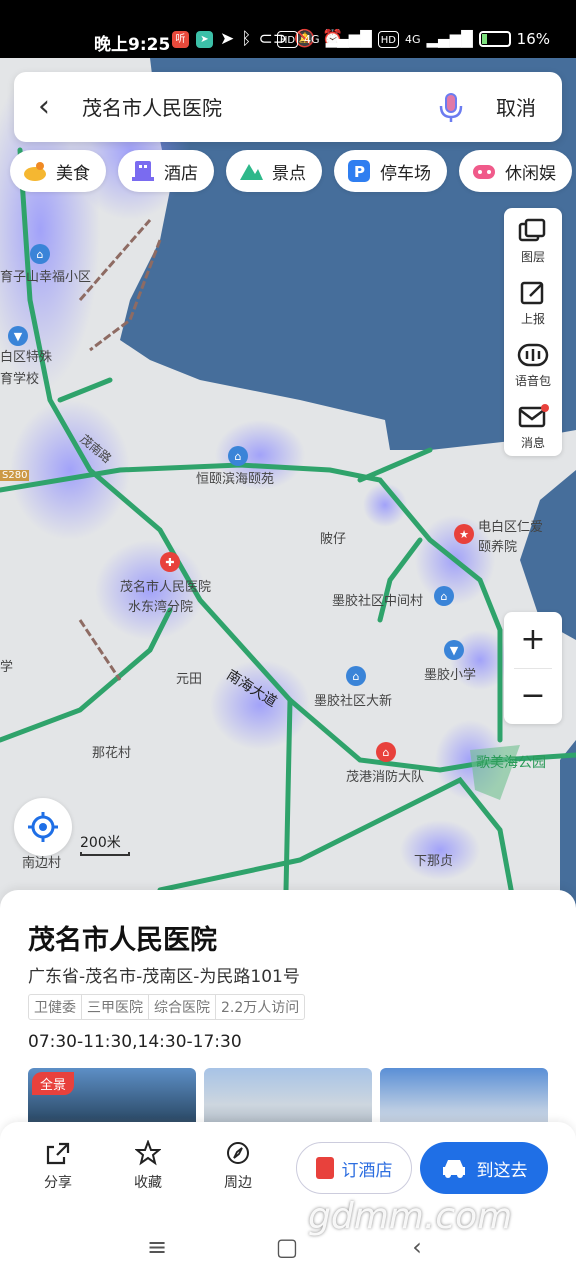 The height and width of the screenshot is (1280, 576). I want to click on poi-tag: 综合医院, so click(181, 1007).